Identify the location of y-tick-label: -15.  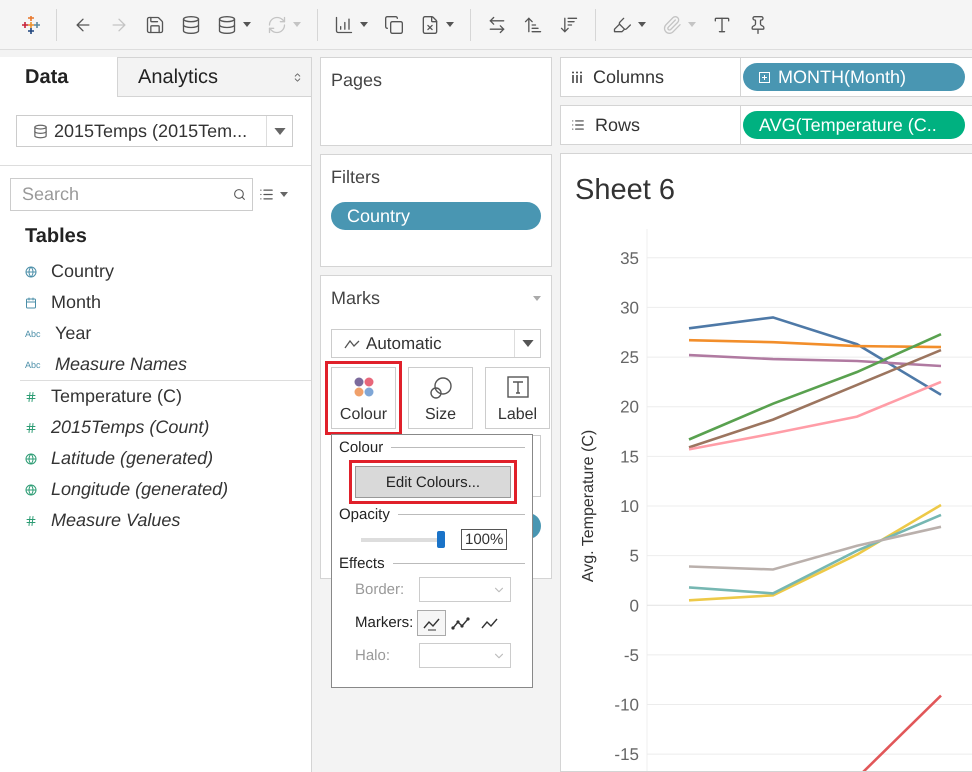
(626, 754).